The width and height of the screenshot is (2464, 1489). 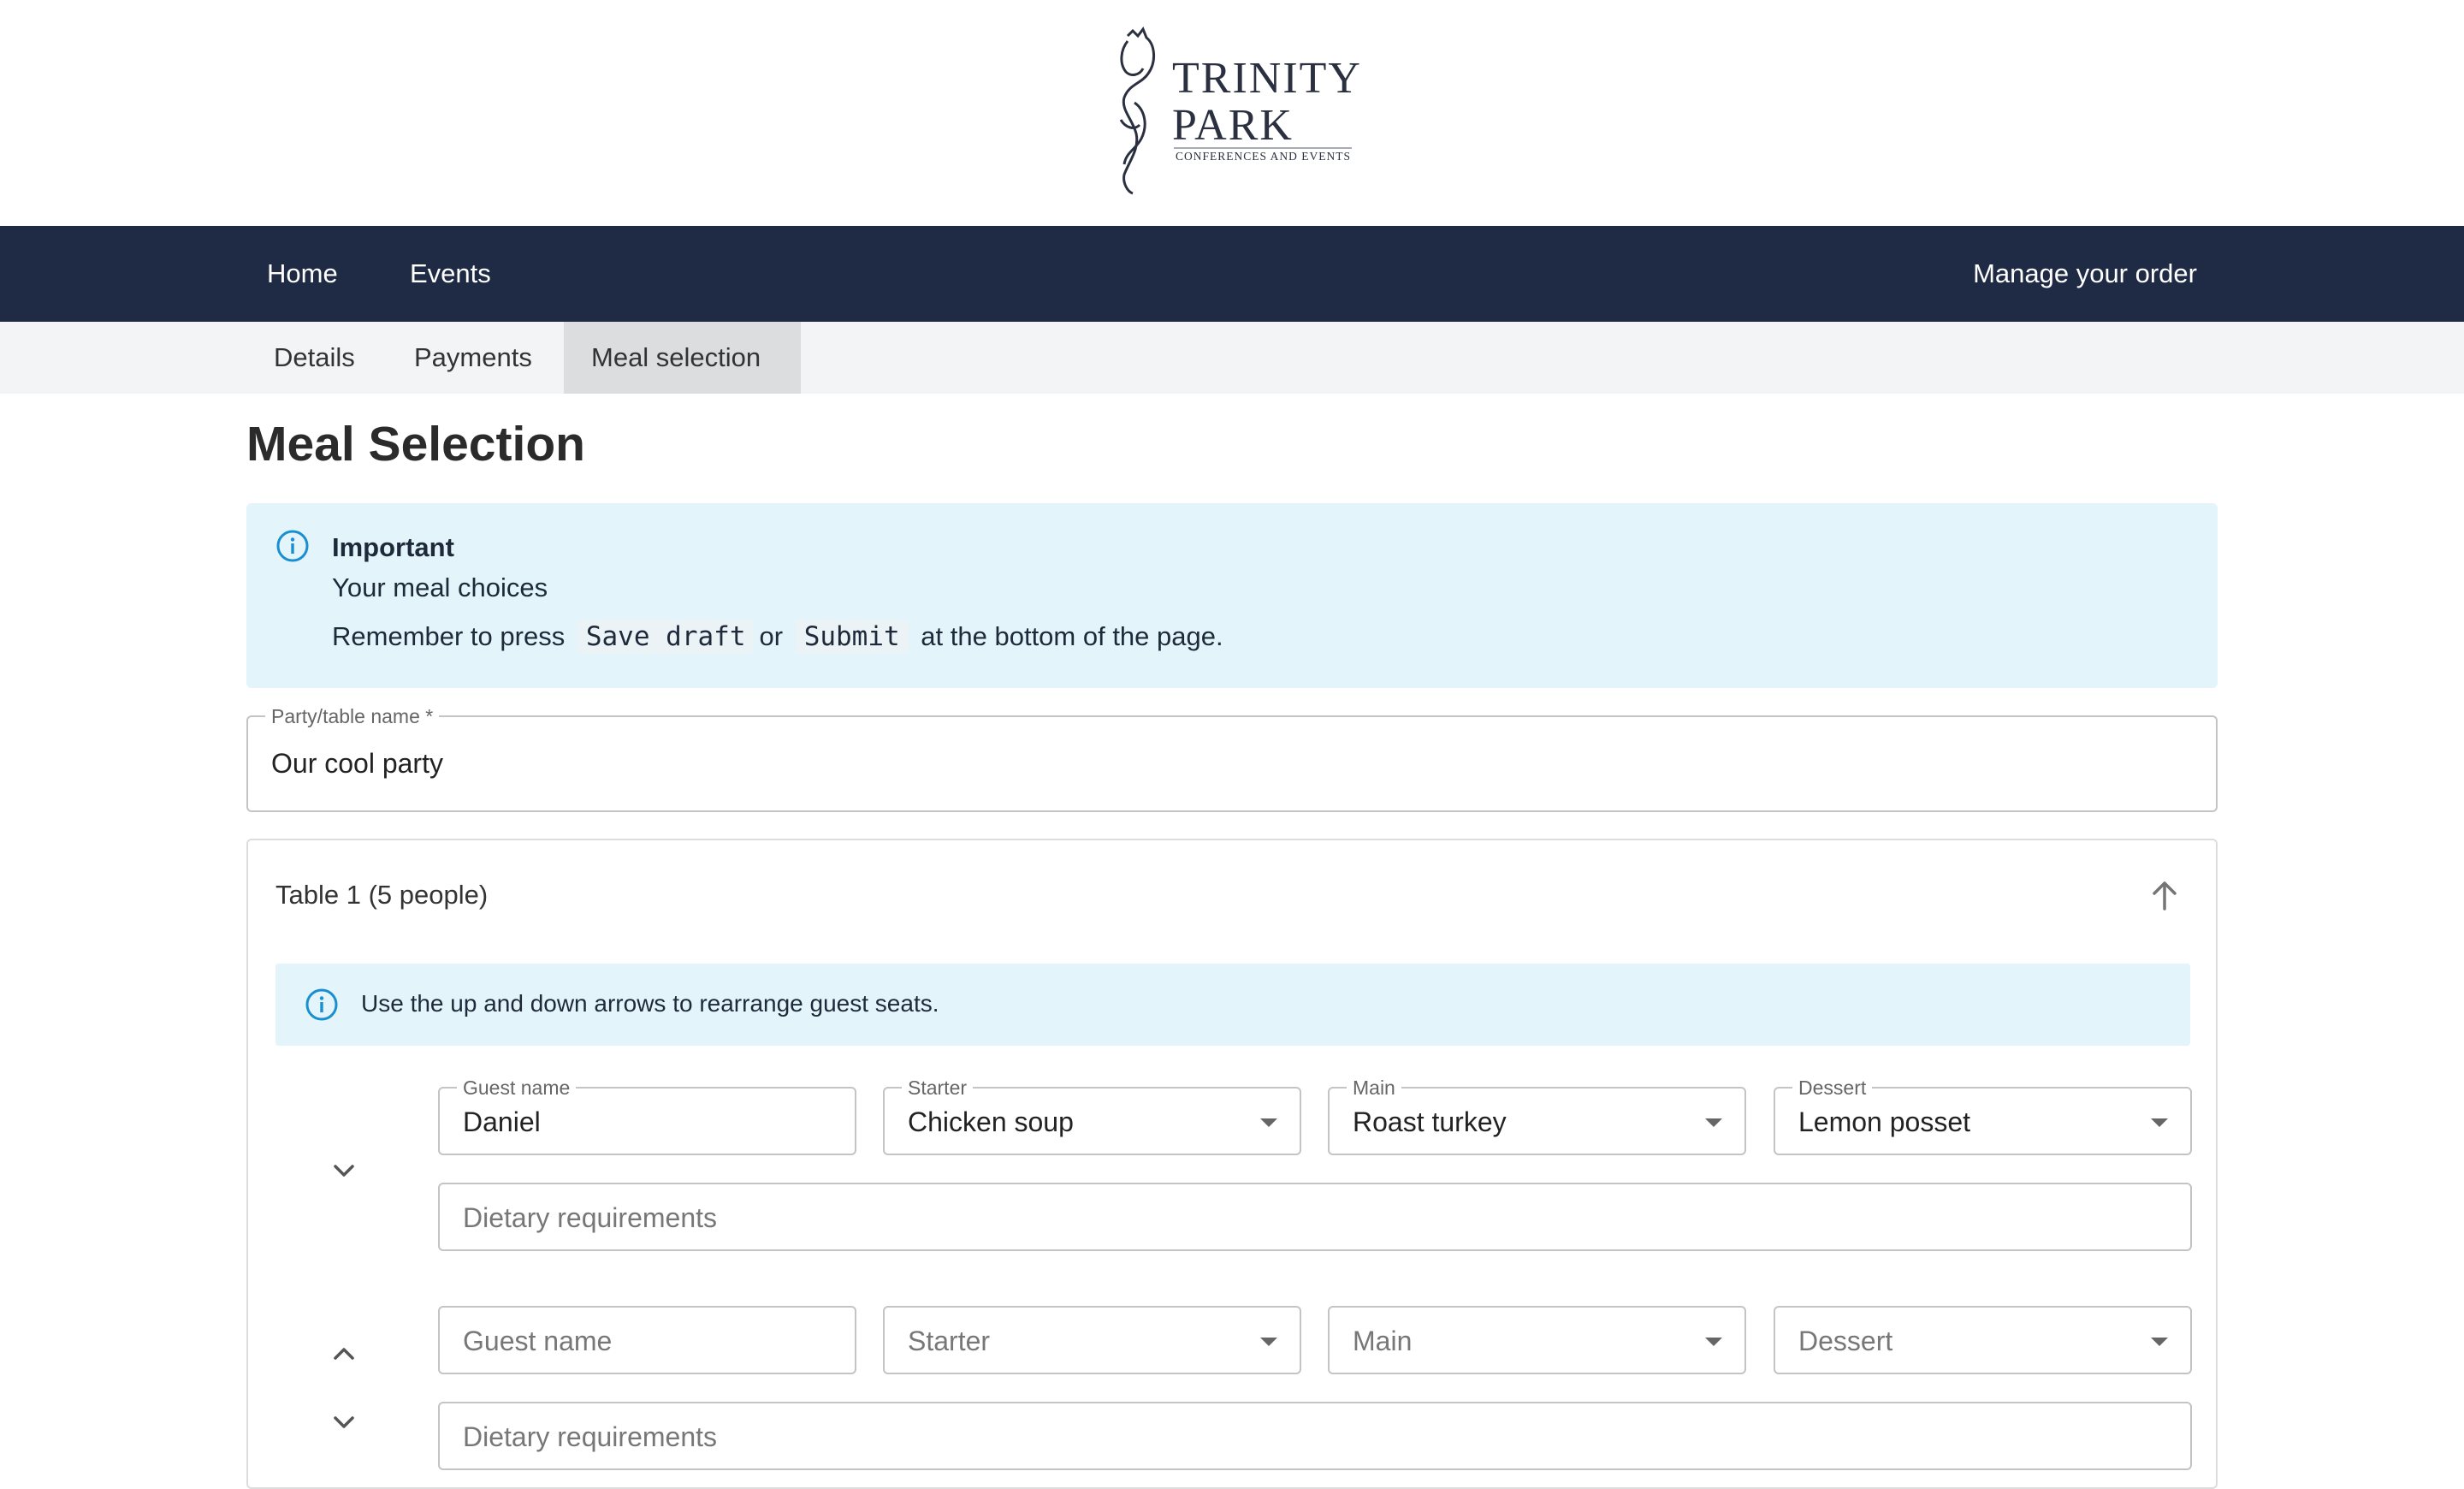 What do you see at coordinates (1383, 1341) in the screenshot?
I see `main-placeholder: Main` at bounding box center [1383, 1341].